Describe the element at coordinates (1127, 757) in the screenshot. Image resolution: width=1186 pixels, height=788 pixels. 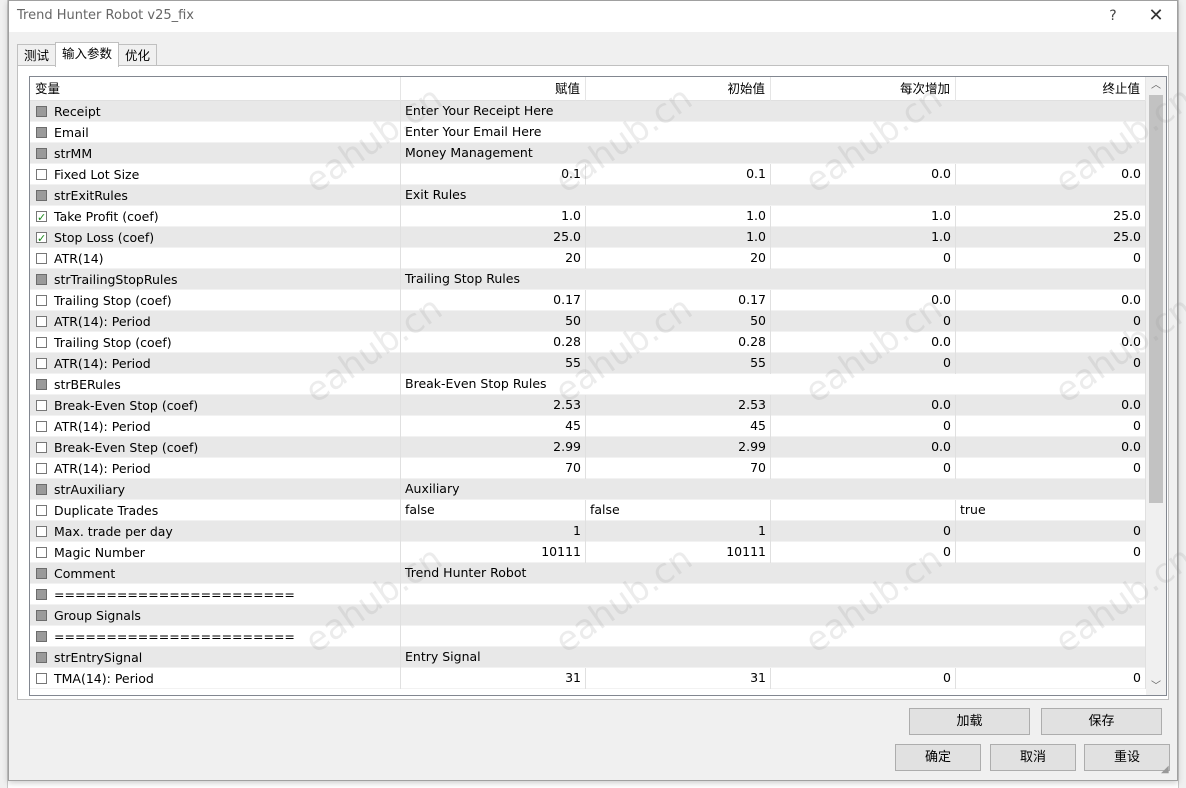
I see `reset-button: 重设` at that location.